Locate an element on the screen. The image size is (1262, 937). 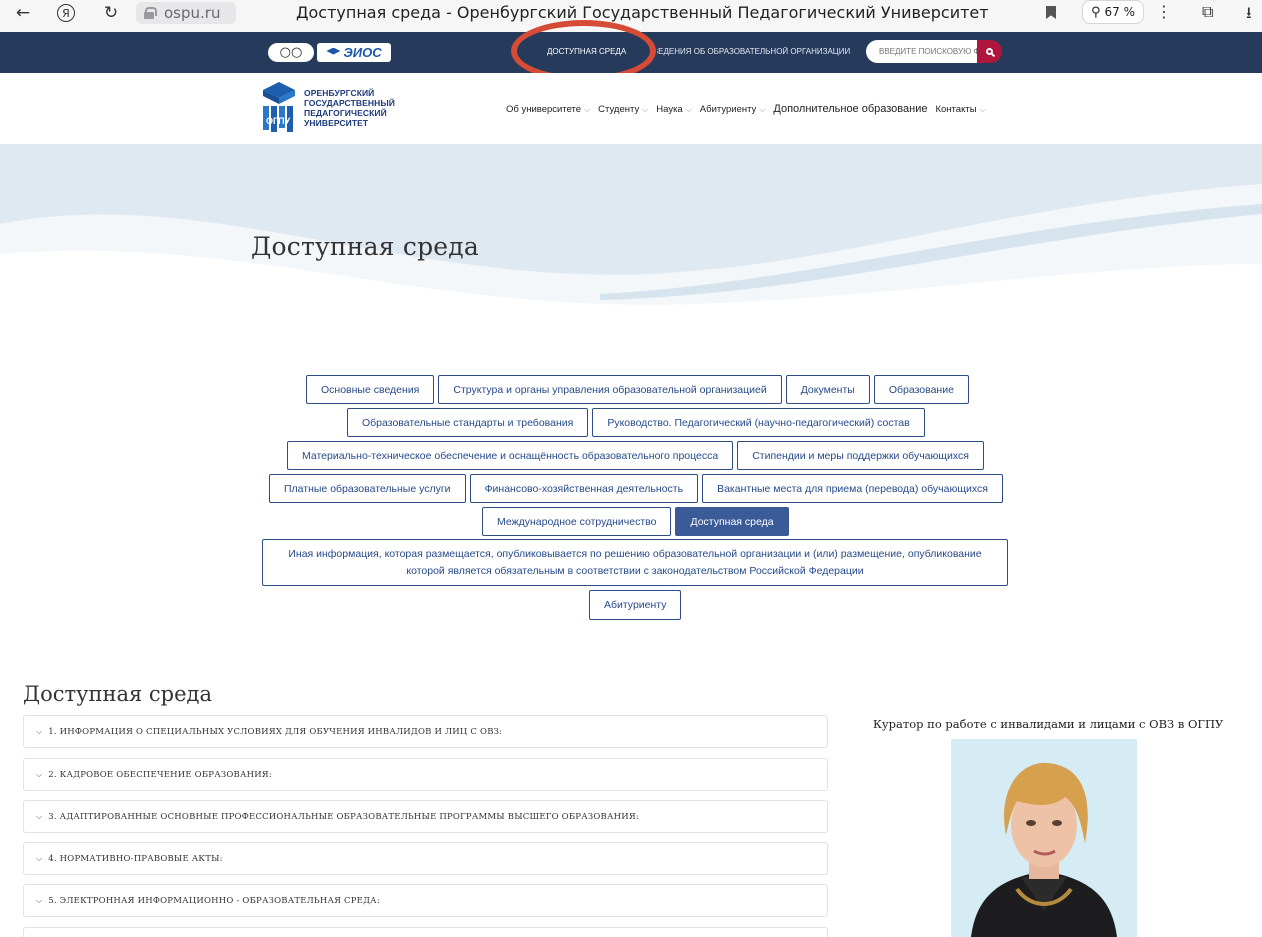
zoom-search-icon: ⚲ is located at coordinates (1095, 12).